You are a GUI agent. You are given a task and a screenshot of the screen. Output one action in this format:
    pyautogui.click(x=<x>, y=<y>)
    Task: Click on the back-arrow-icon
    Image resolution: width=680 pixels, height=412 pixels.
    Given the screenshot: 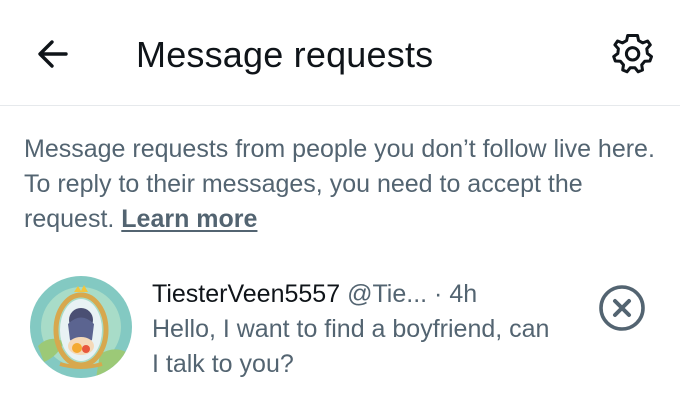 What is the action you would take?
    pyautogui.click(x=53, y=54)
    